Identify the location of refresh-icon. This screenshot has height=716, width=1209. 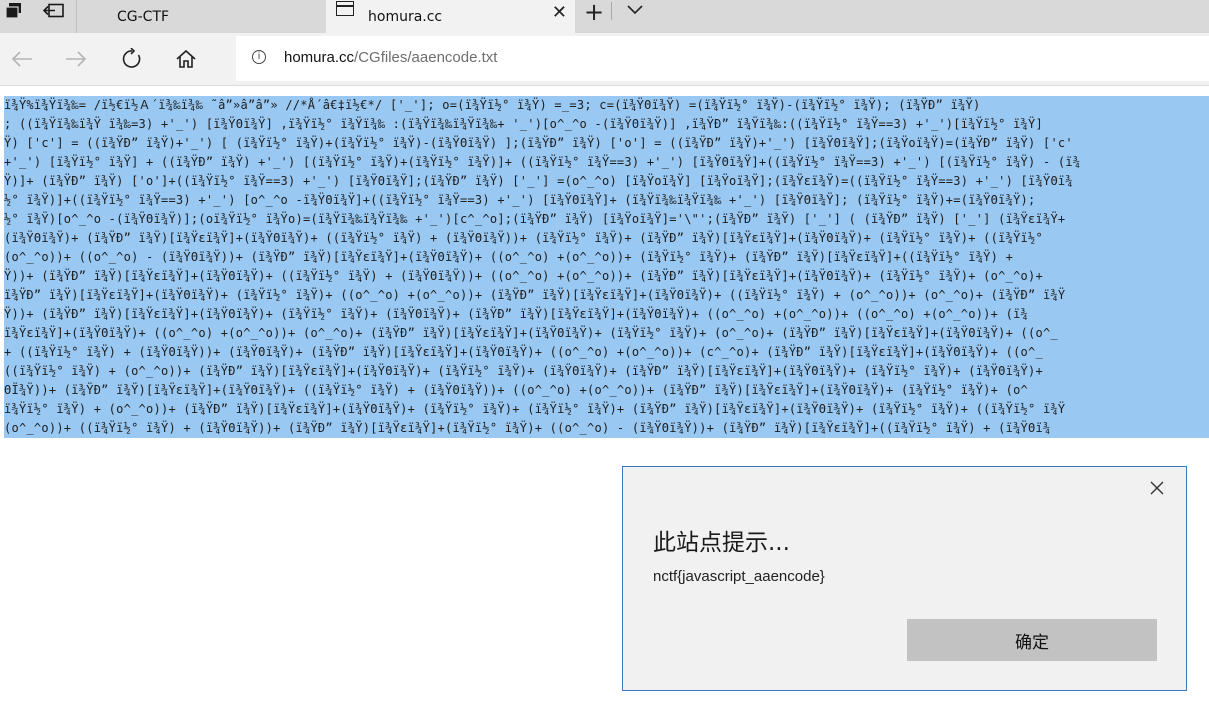
(132, 59).